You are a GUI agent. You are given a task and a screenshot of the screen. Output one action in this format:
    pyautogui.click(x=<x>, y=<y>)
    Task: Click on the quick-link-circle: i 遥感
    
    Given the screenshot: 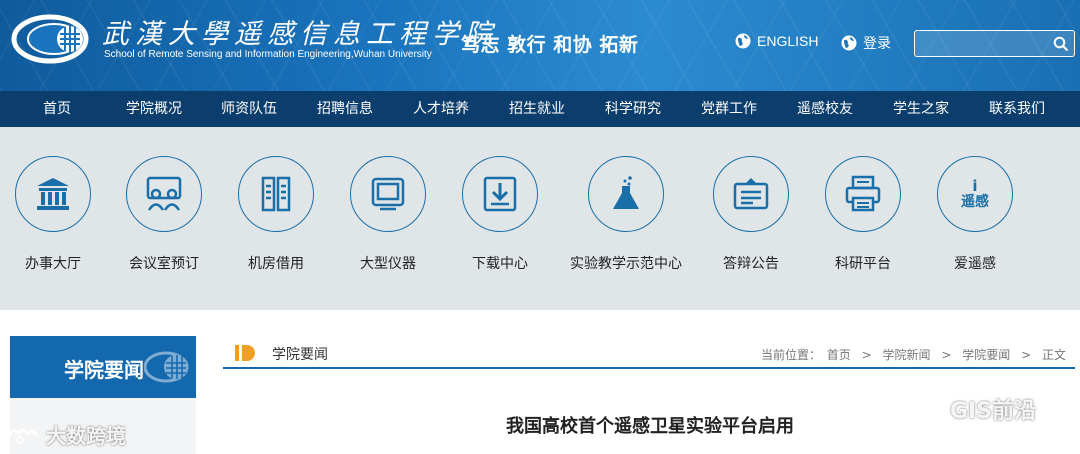 What is the action you would take?
    pyautogui.click(x=975, y=194)
    